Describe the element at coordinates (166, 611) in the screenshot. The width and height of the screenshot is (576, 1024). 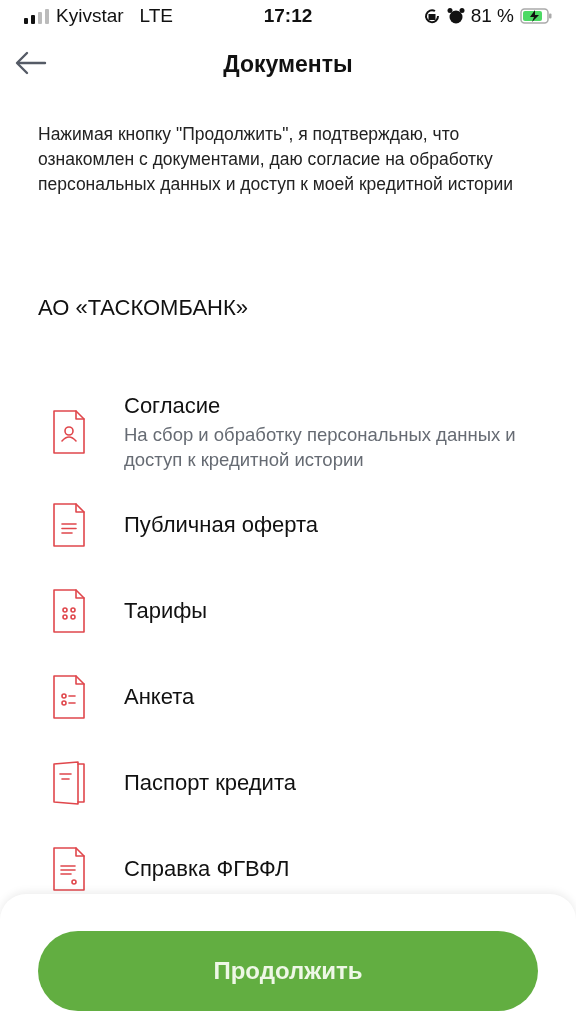
I see `document-title: Тарифы` at that location.